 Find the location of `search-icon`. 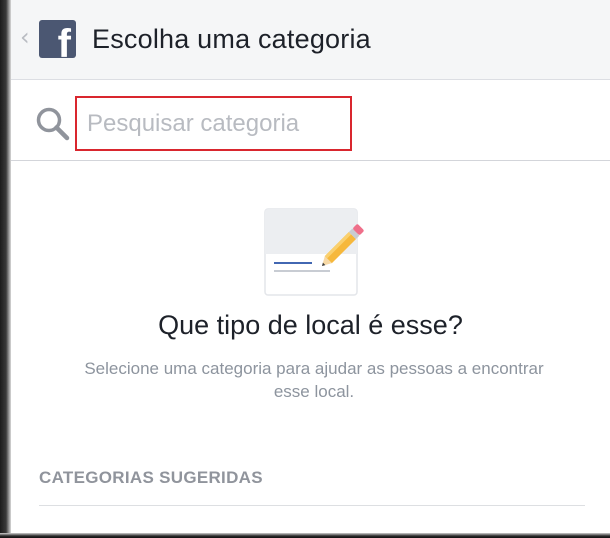

search-icon is located at coordinates (53, 124).